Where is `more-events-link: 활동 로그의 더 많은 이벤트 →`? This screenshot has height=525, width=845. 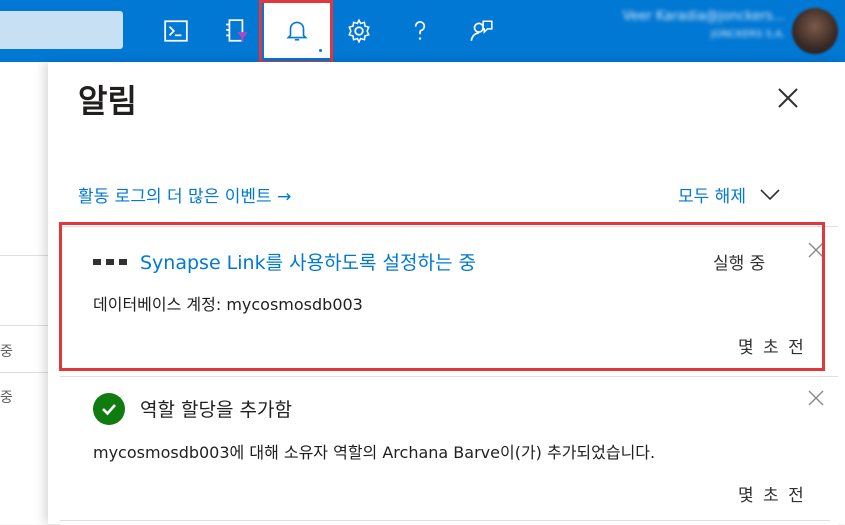
more-events-link: 활동 로그의 더 많은 이벤트 → is located at coordinates (184, 194).